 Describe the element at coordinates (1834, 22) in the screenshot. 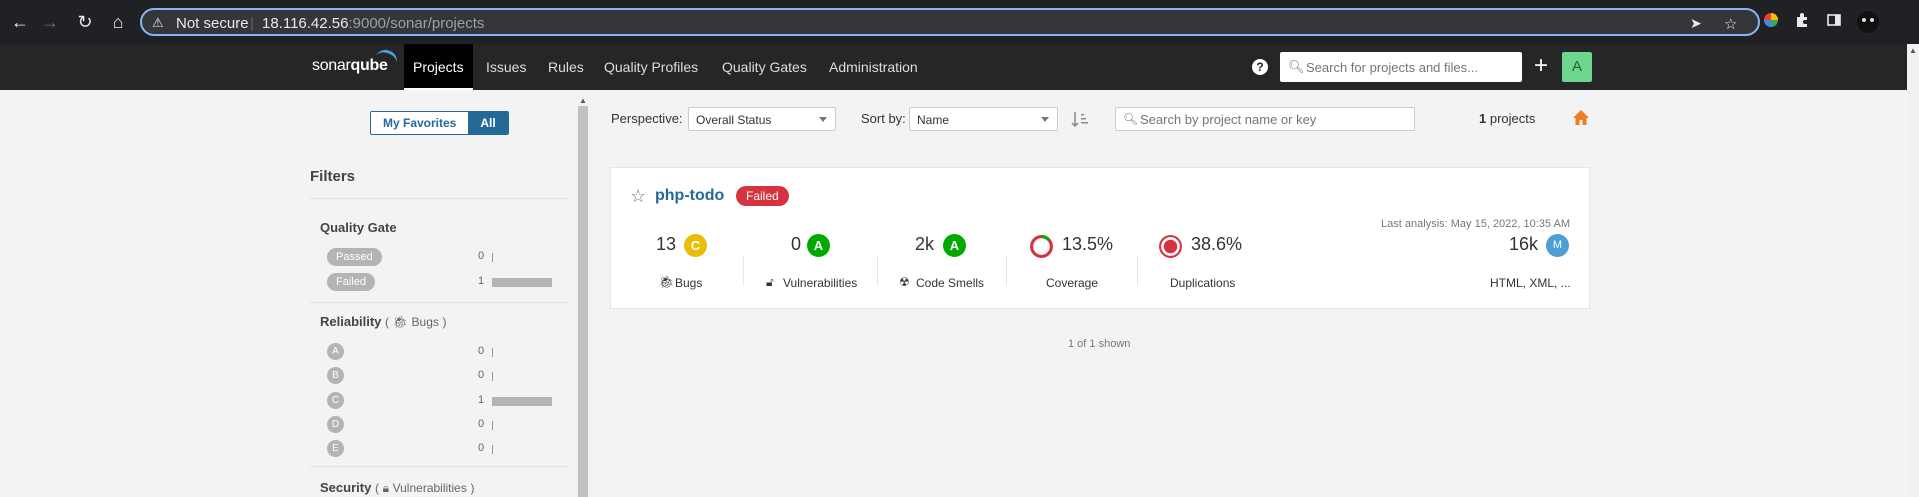

I see `side-panel-icon` at that location.